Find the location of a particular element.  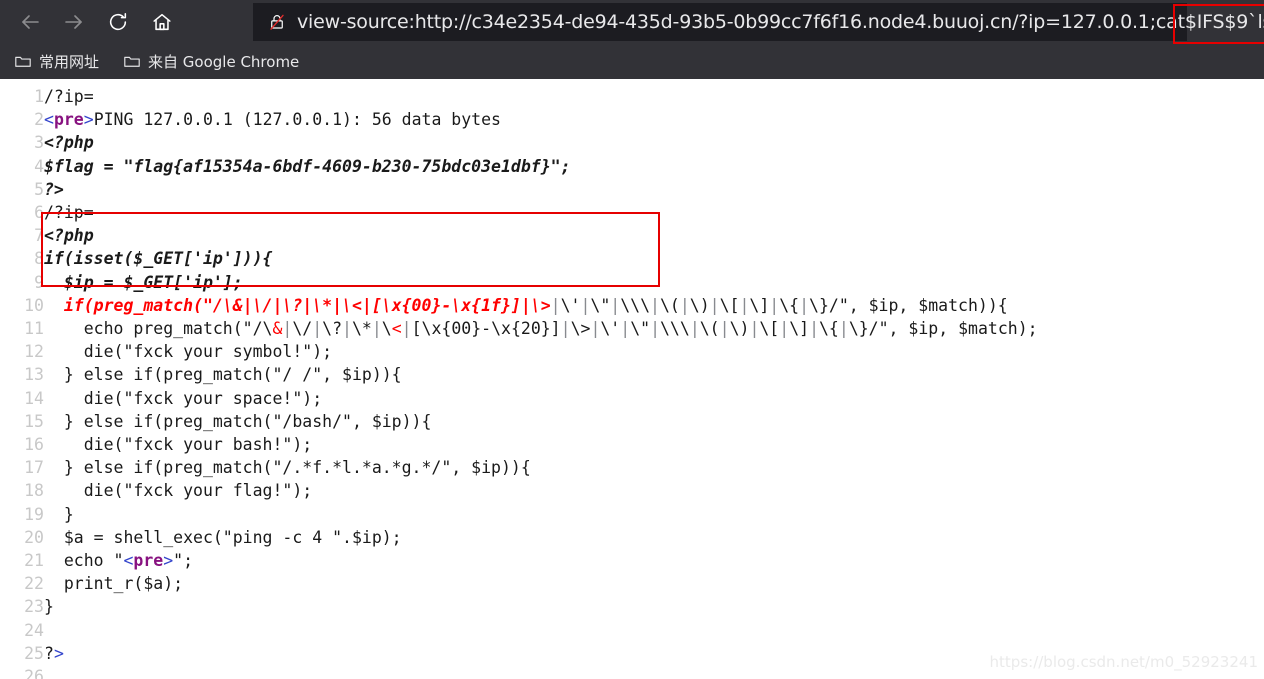

line-number: 20 is located at coordinates (34, 537).